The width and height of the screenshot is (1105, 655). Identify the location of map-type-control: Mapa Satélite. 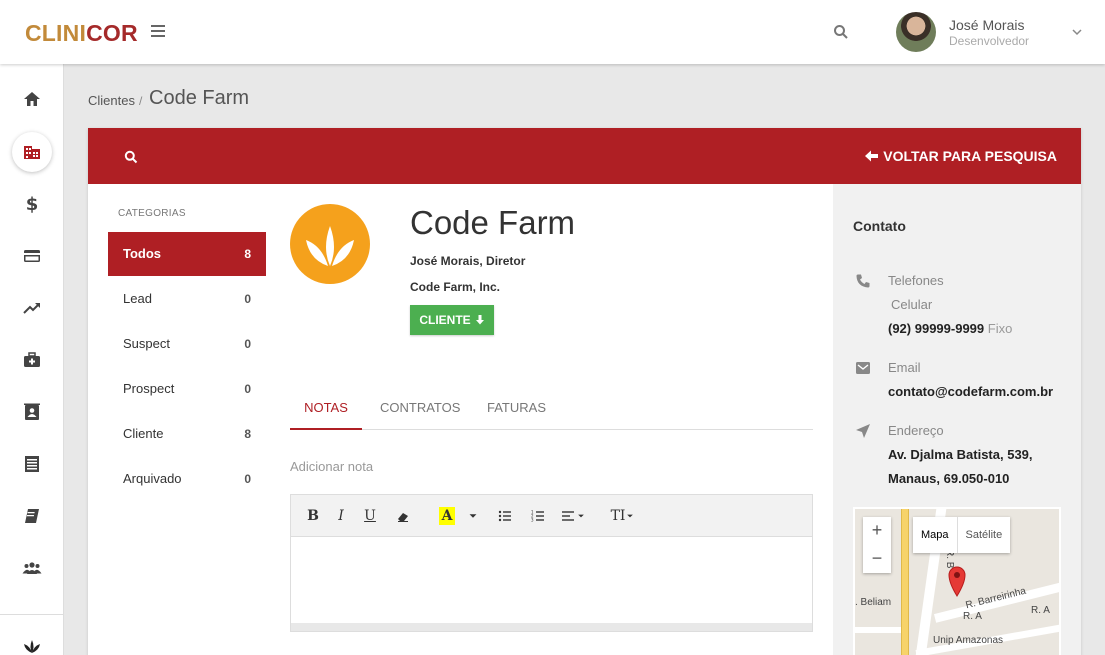
(962, 535).